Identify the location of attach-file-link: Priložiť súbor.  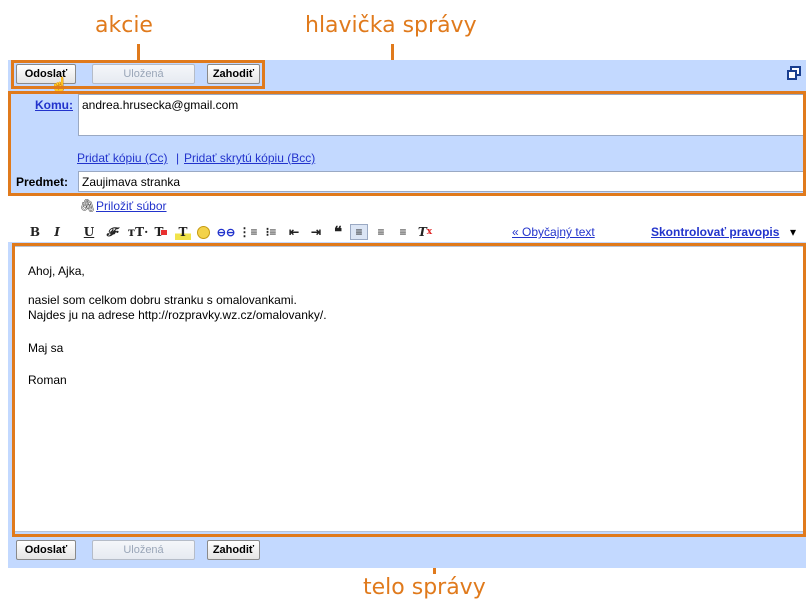
(131, 206).